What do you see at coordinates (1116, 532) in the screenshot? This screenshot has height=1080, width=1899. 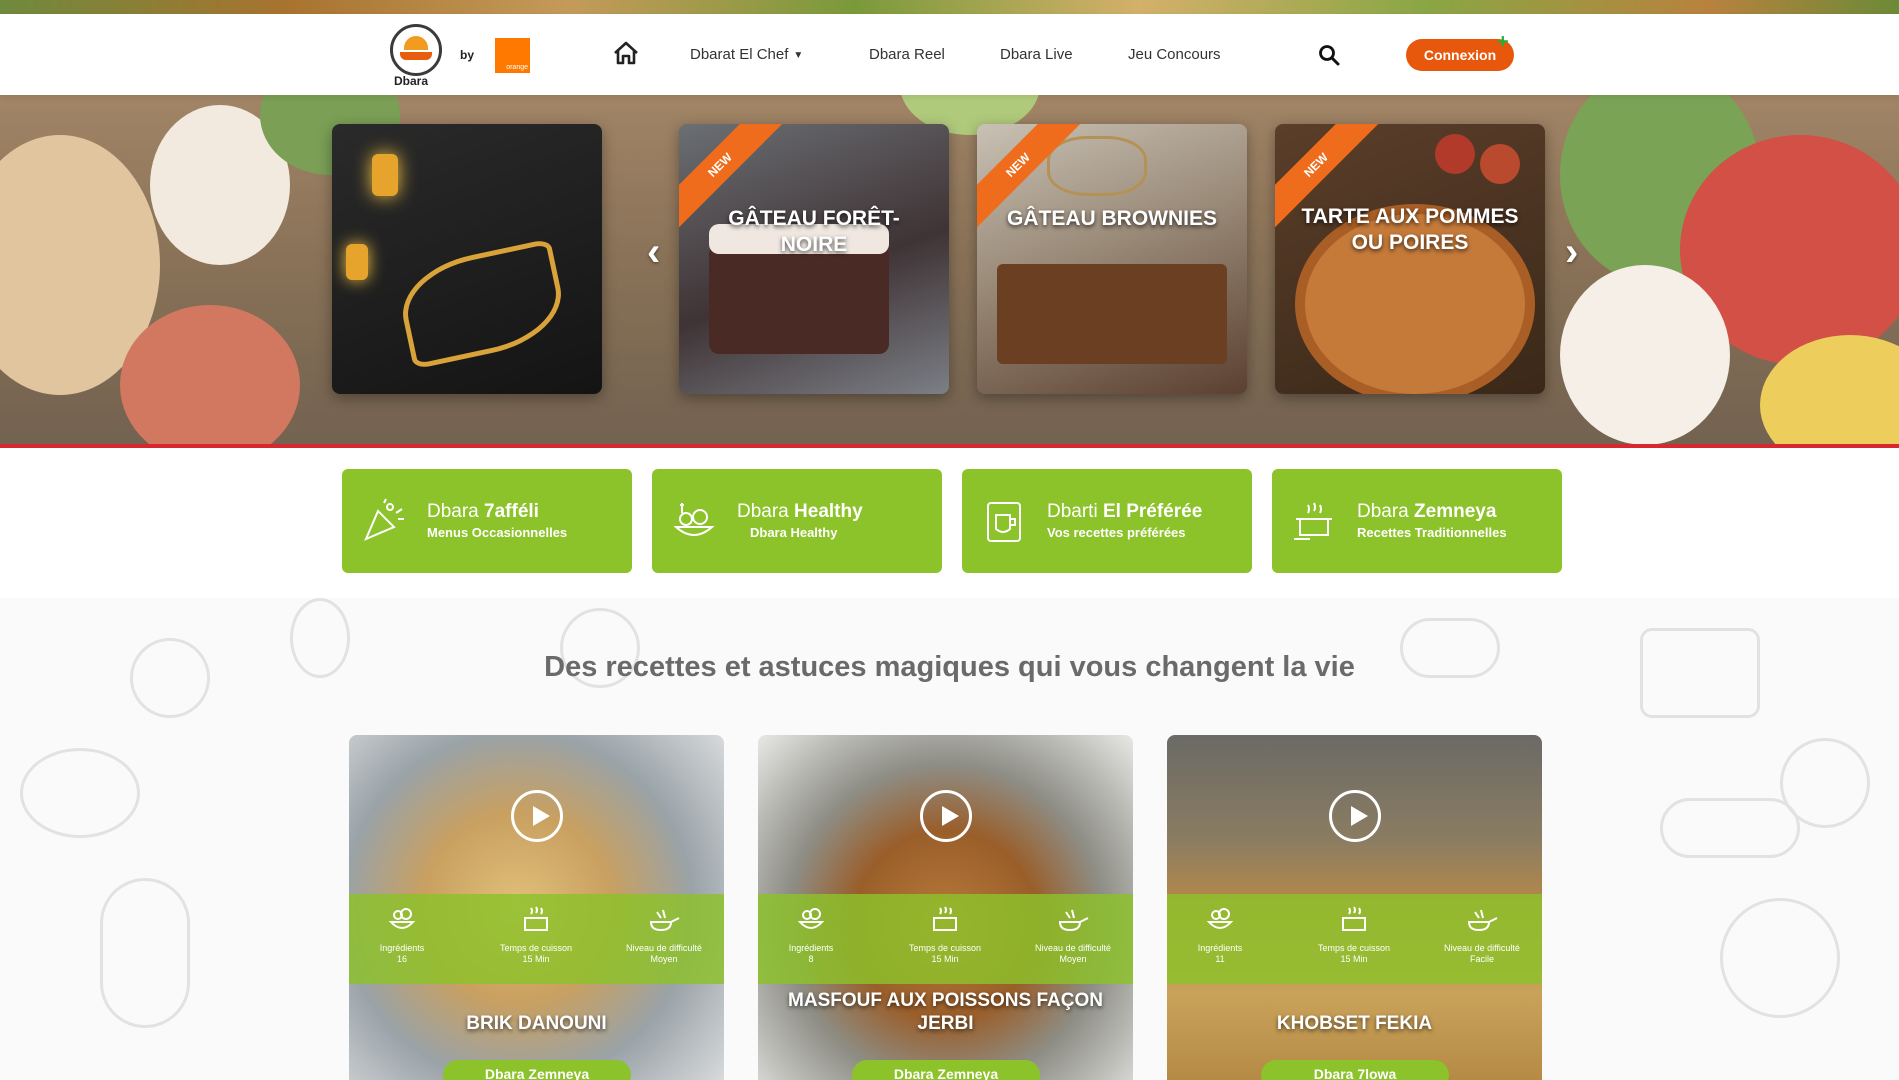 I see `category-subtitle: Vos recettes préférées` at bounding box center [1116, 532].